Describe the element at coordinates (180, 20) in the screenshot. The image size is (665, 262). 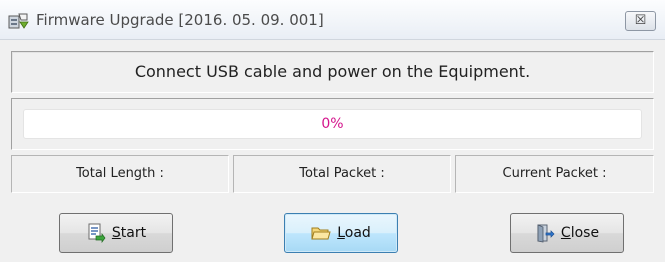
I see `window-title: Firmware Upgrade [2016. 05. 09. 001]` at that location.